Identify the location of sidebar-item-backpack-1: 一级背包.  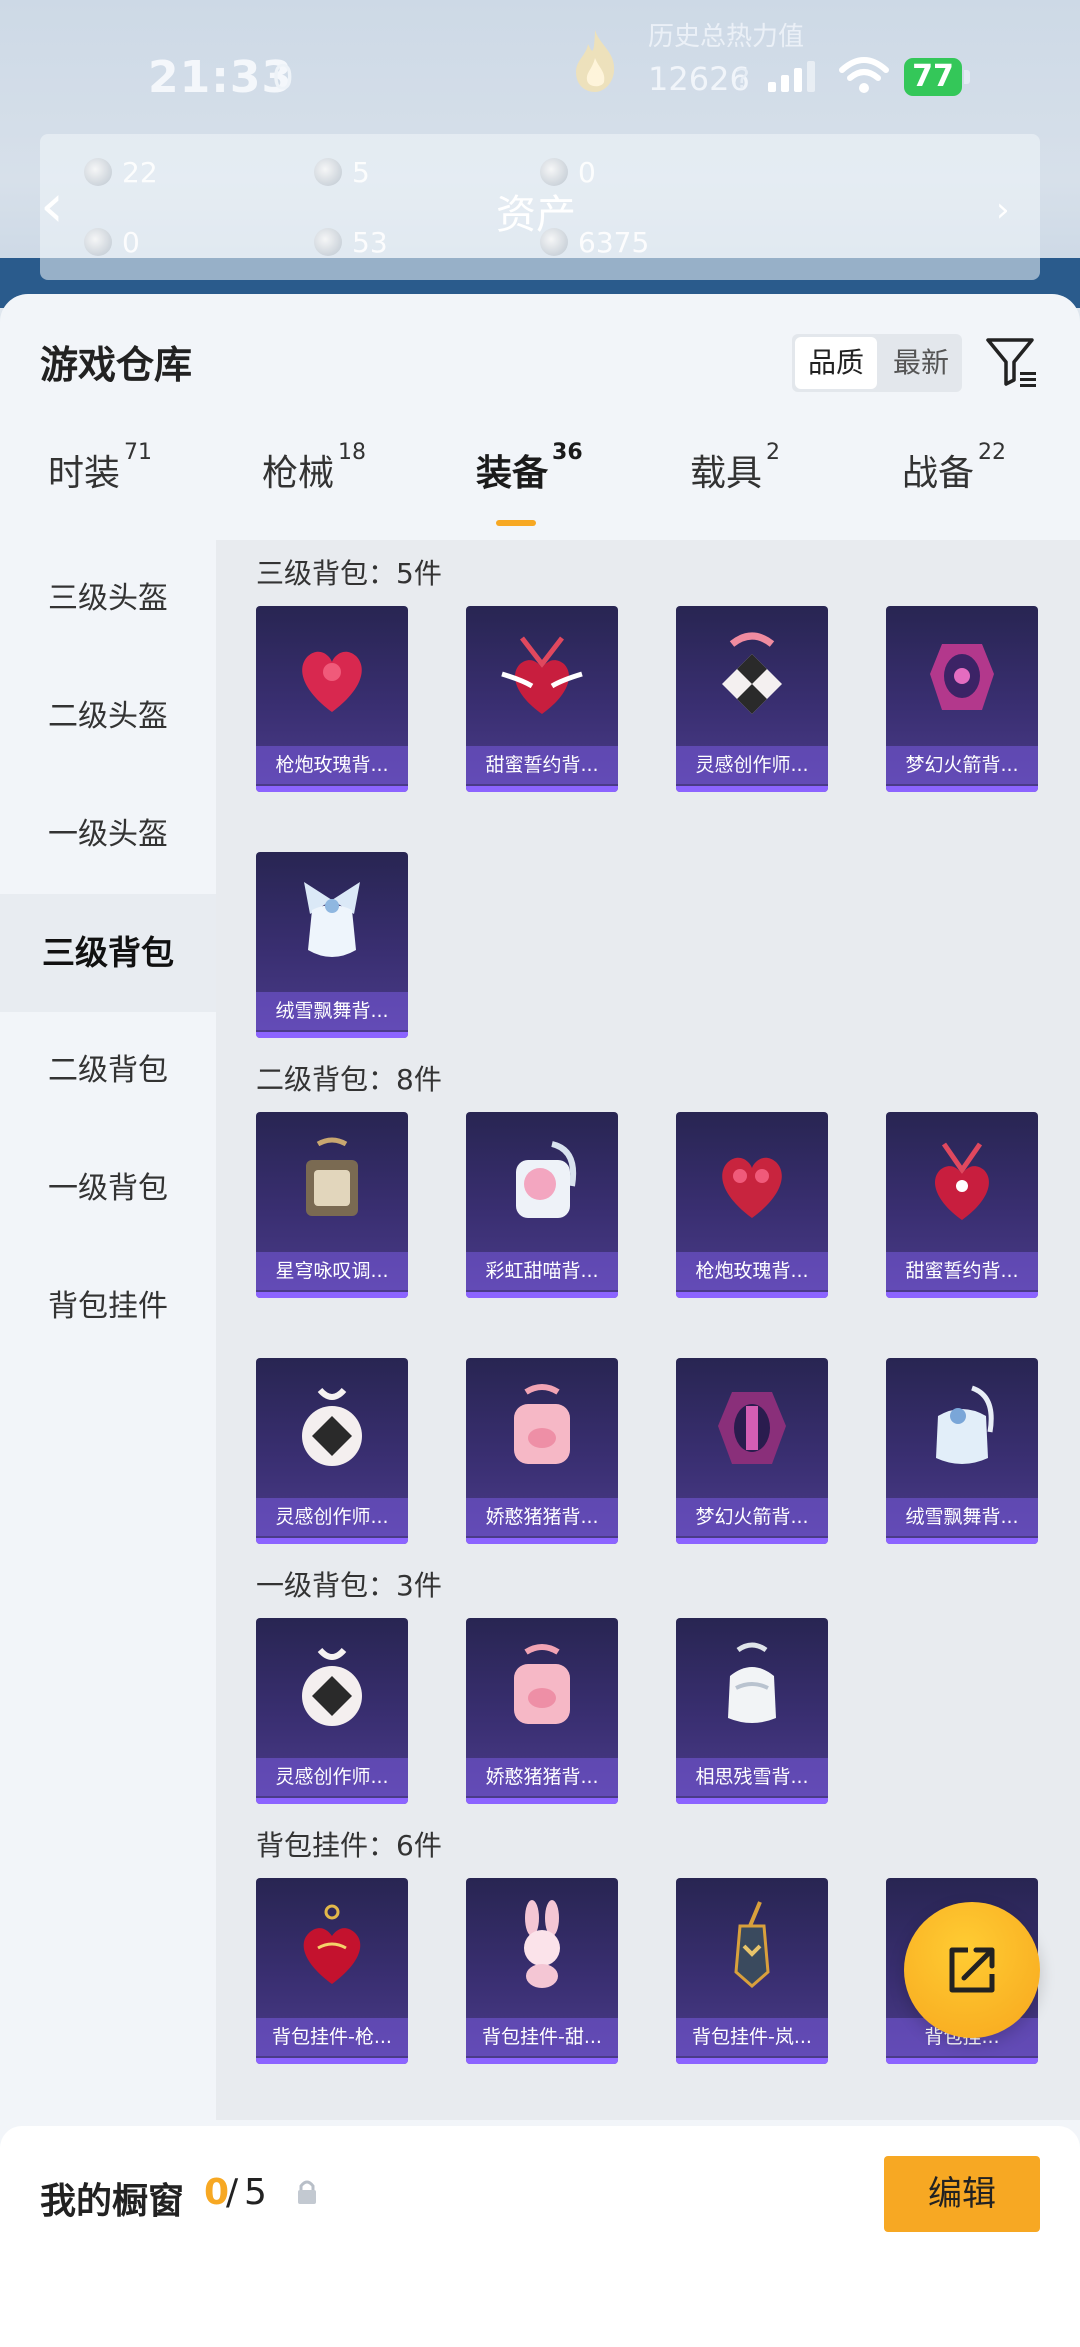
(108, 1189).